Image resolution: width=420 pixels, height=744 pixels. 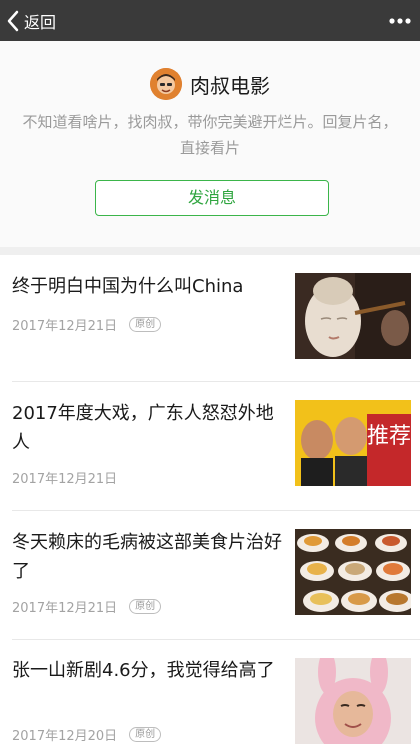 What do you see at coordinates (353, 572) in the screenshot?
I see `dim-sum-plates-image` at bounding box center [353, 572].